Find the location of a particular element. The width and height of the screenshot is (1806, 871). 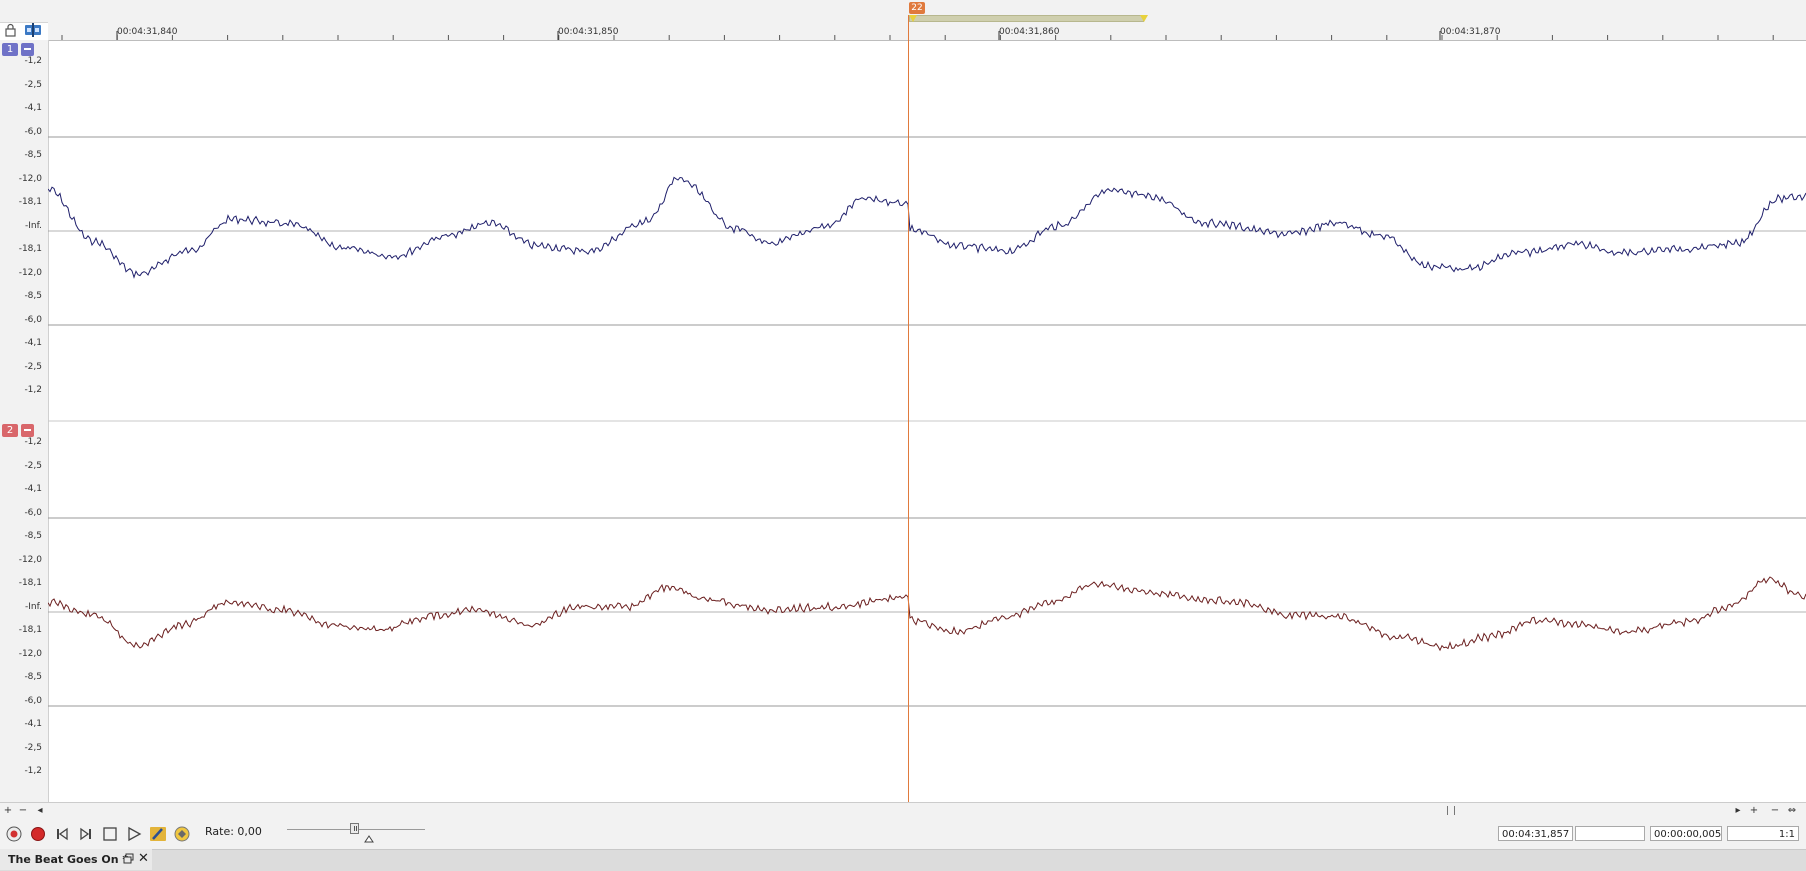

ruler-label: 00:04:31,850 is located at coordinates (588, 32).